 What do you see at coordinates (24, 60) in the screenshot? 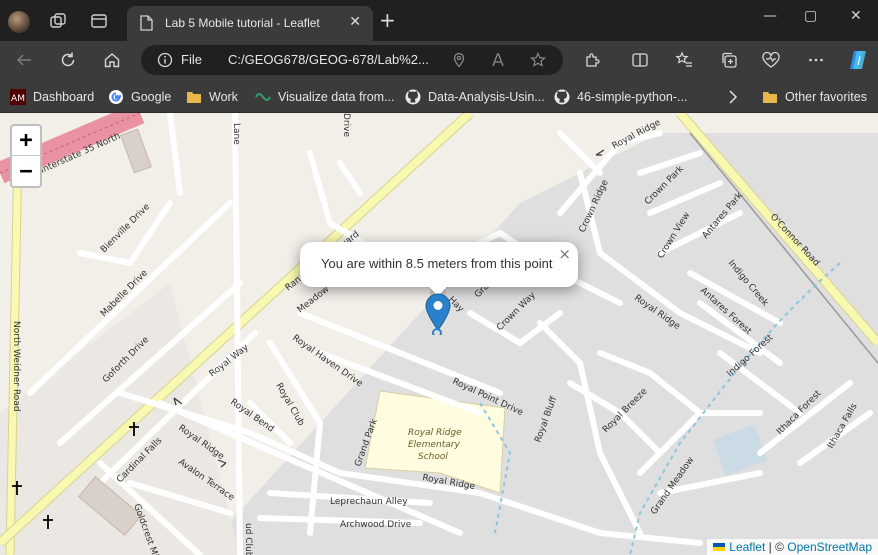
I see `back-arrow-icon` at bounding box center [24, 60].